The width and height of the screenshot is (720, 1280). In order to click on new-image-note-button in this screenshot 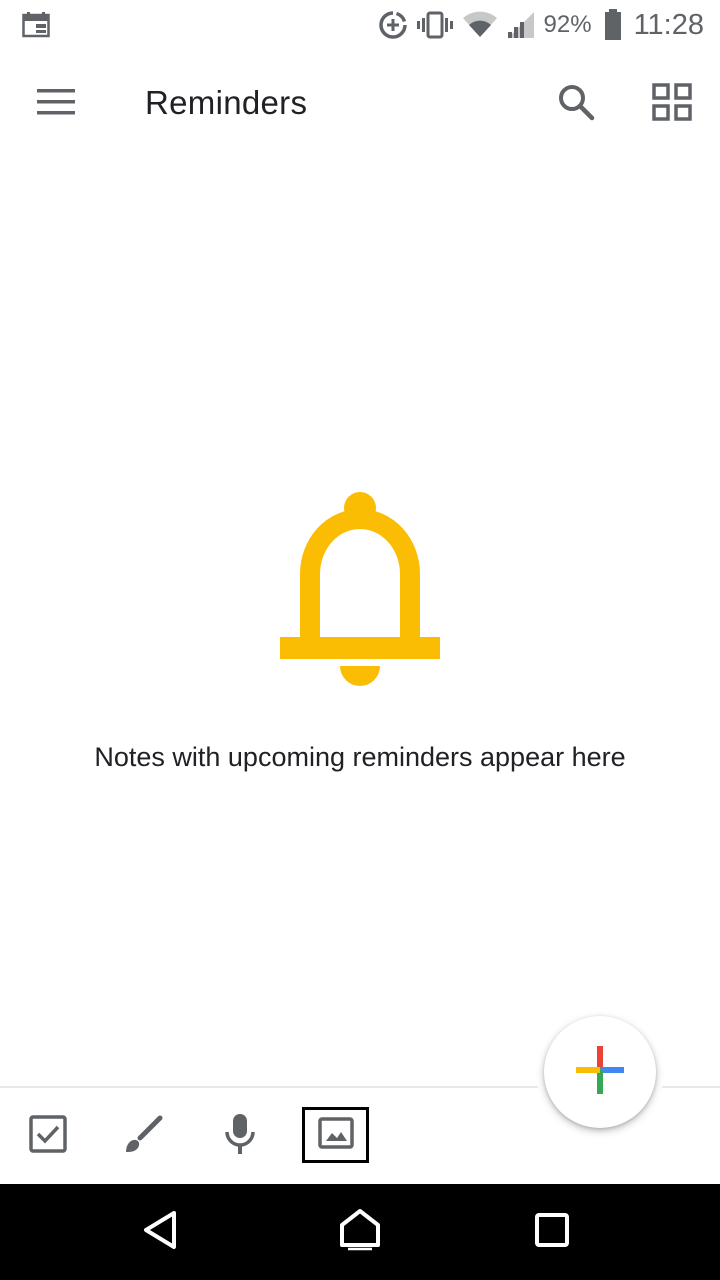, I will do `click(335, 1135)`.